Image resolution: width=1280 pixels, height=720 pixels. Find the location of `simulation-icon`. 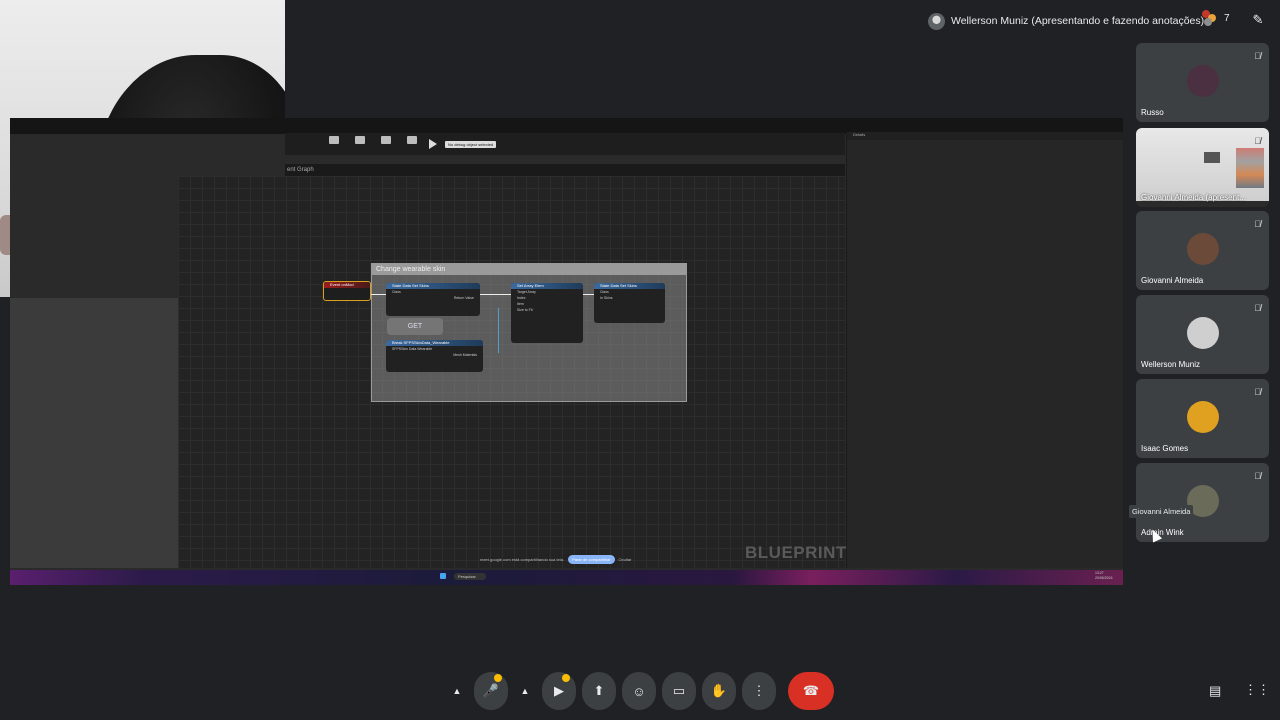

simulation-icon is located at coordinates (412, 144).